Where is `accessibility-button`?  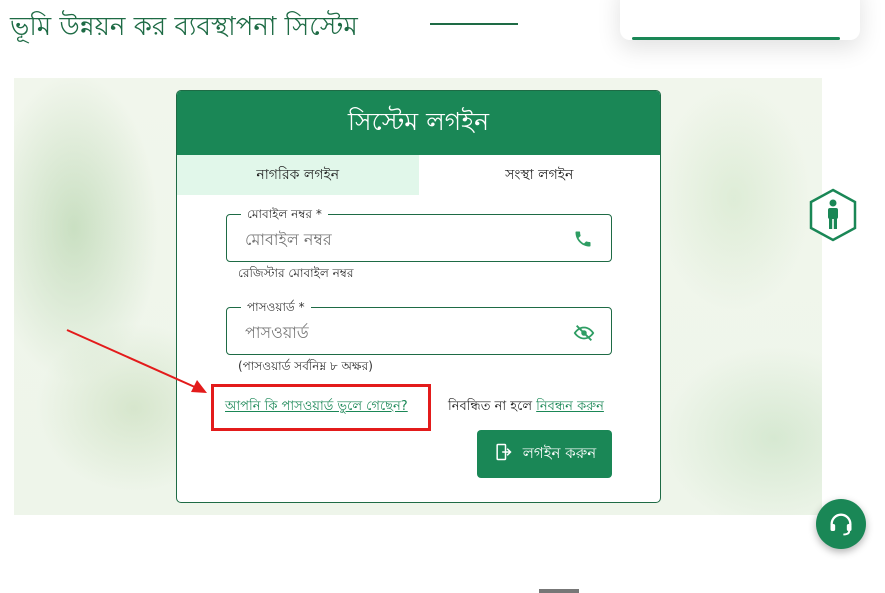
accessibility-button is located at coordinates (833, 215).